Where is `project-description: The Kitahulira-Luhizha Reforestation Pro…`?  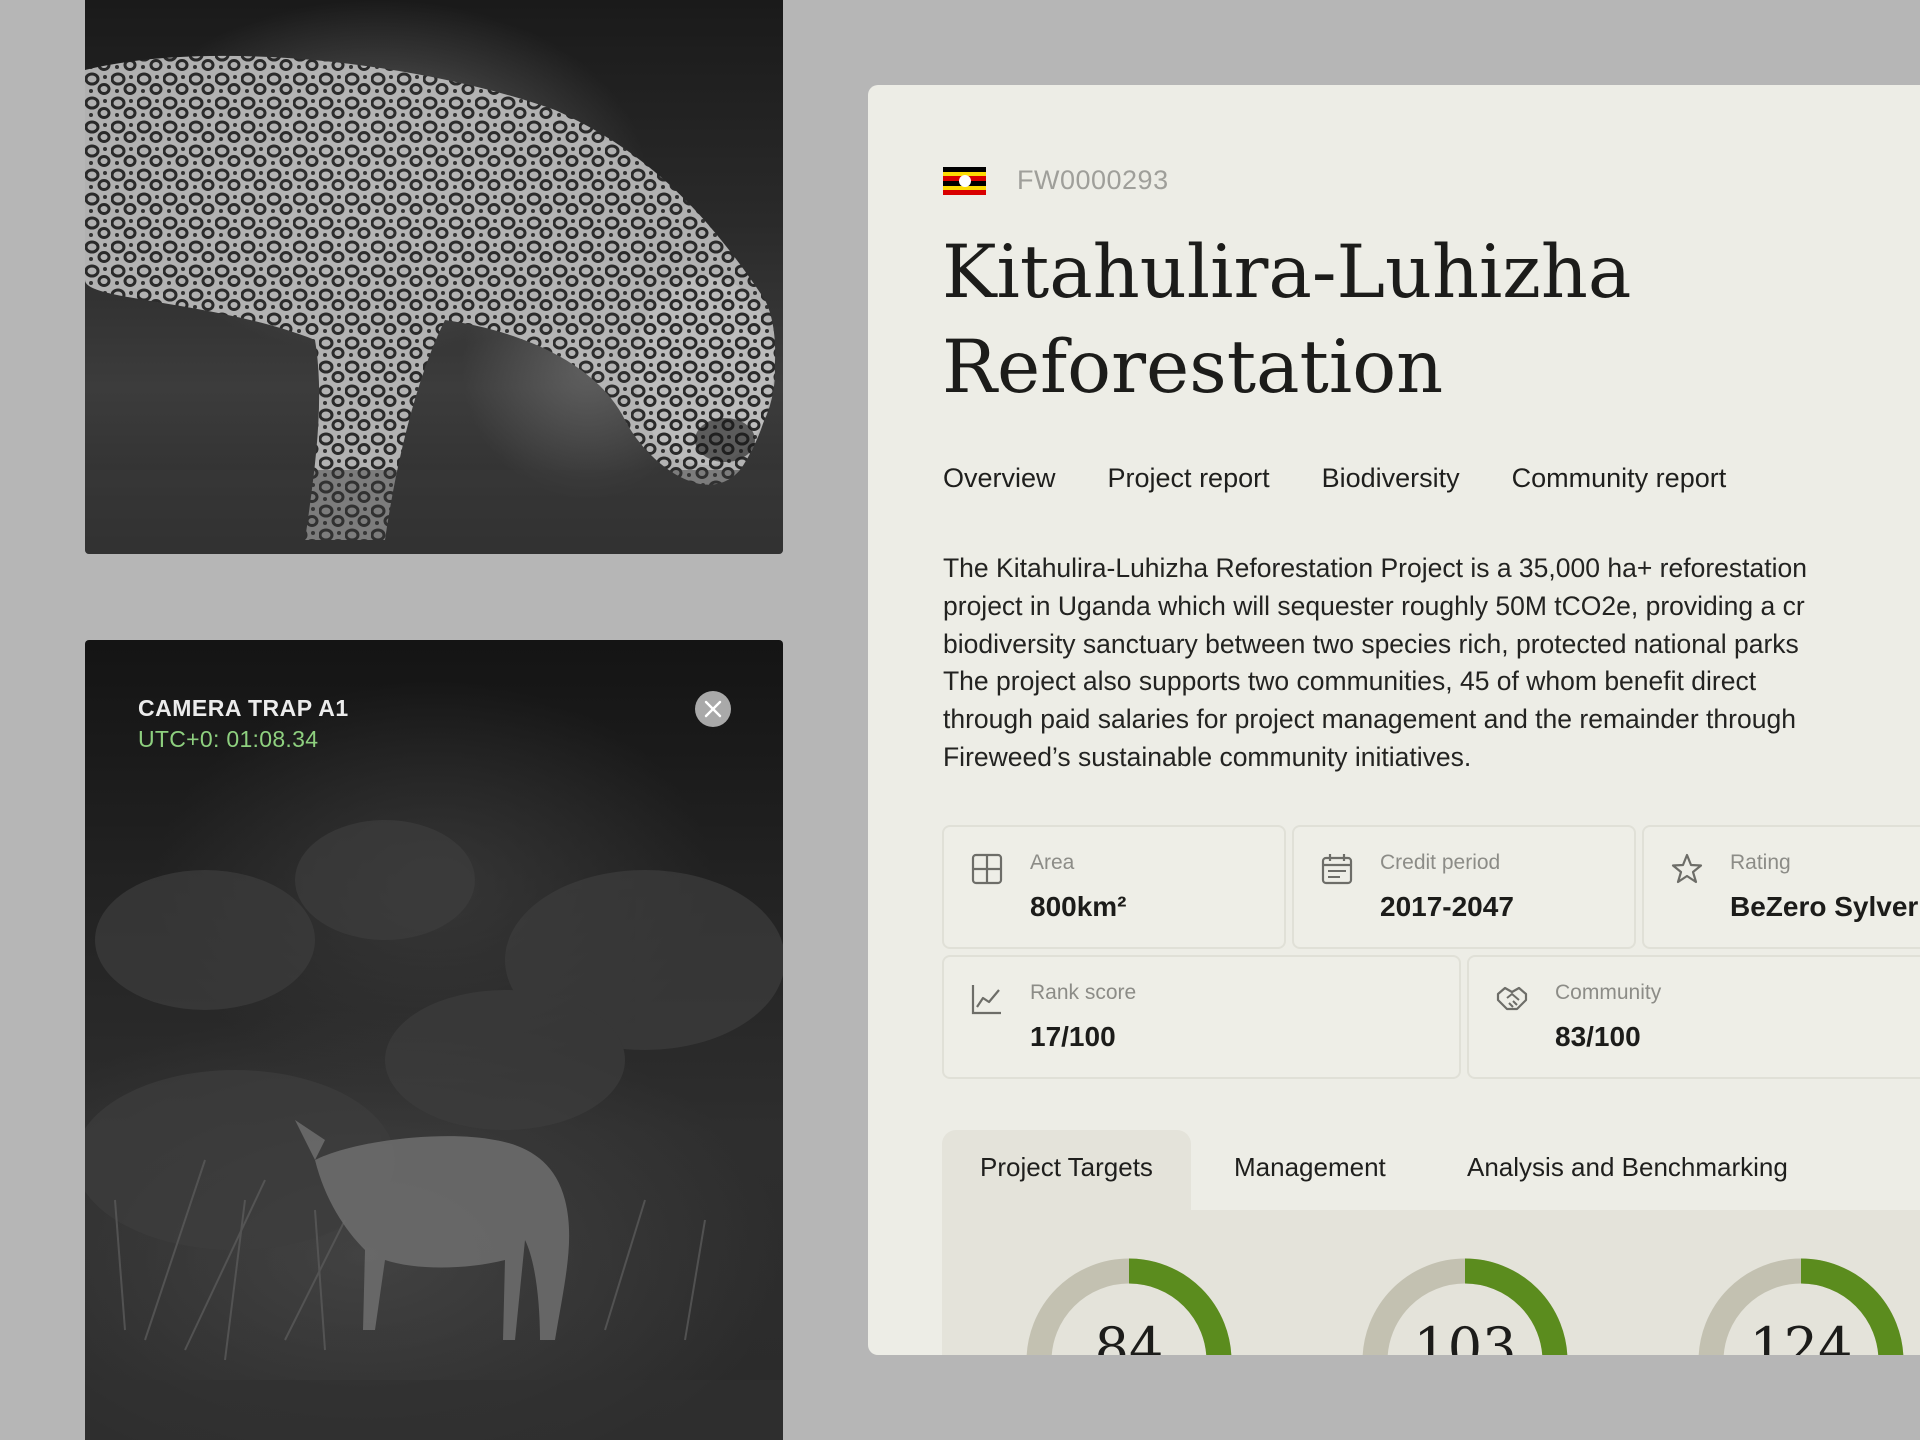
project-description: The Kitahulira-Luhizha Reforestation Pro… is located at coordinates (1431, 663).